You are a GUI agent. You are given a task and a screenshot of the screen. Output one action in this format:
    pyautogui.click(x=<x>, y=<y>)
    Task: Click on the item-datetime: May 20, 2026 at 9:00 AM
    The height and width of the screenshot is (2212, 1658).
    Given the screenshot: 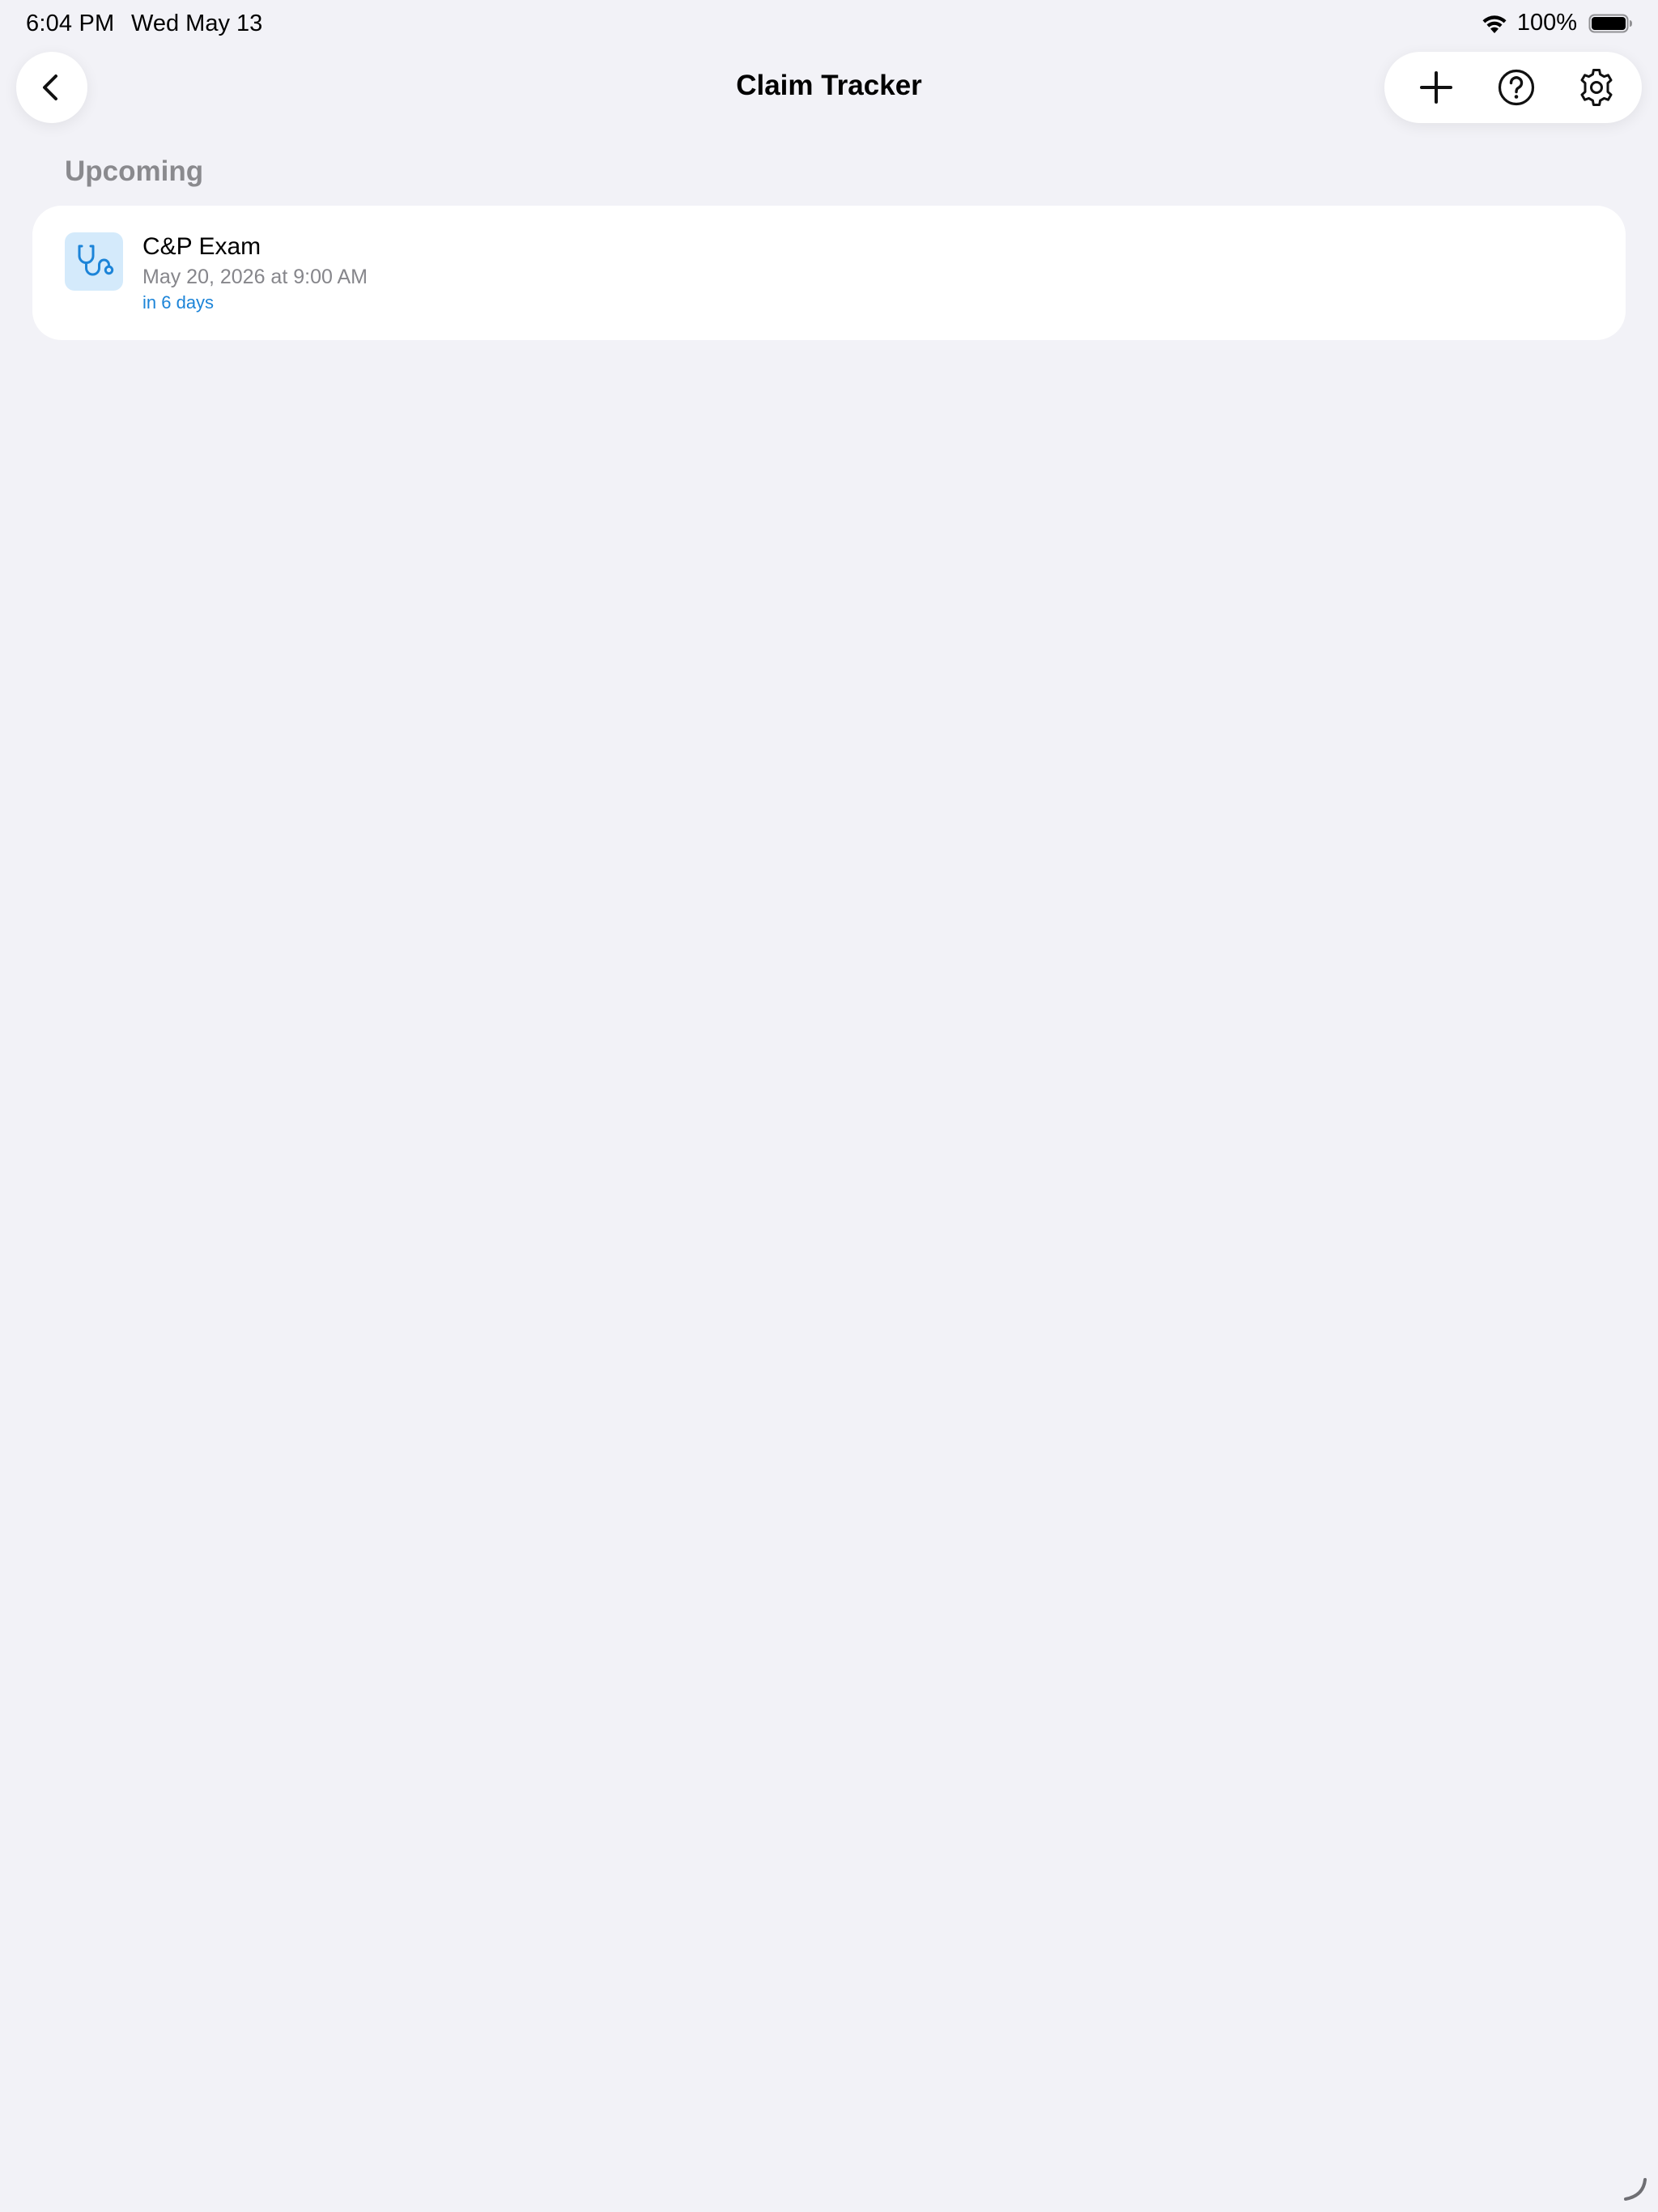 What is the action you would take?
    pyautogui.click(x=255, y=277)
    